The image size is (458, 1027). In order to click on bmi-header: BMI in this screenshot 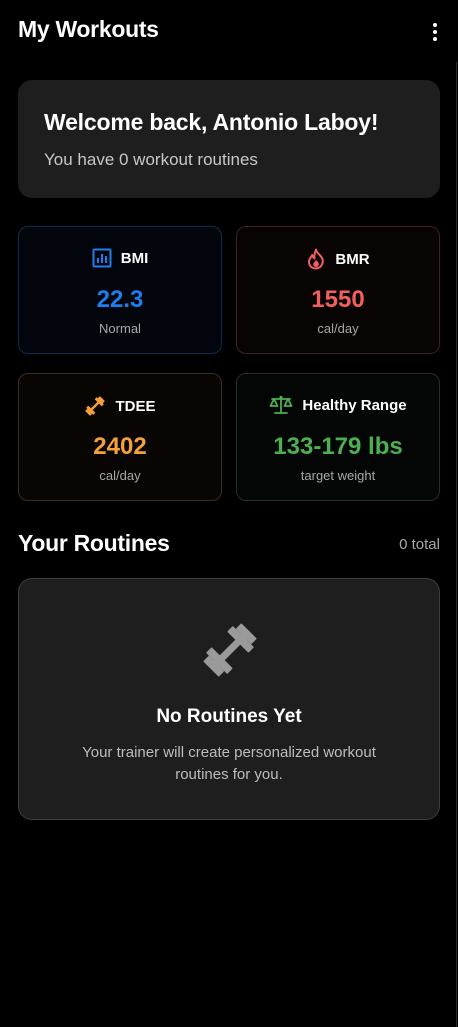, I will do `click(120, 258)`.